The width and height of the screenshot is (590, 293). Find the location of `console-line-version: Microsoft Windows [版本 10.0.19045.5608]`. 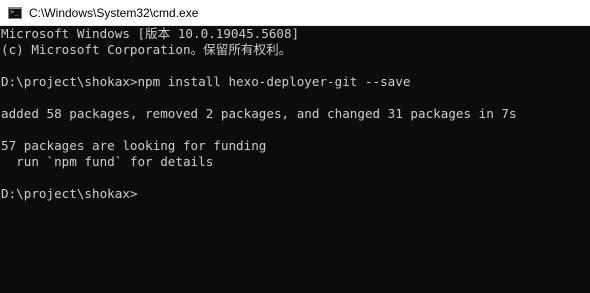

console-line-version: Microsoft Windows [版本 10.0.19045.5608] is located at coordinates (150, 33).